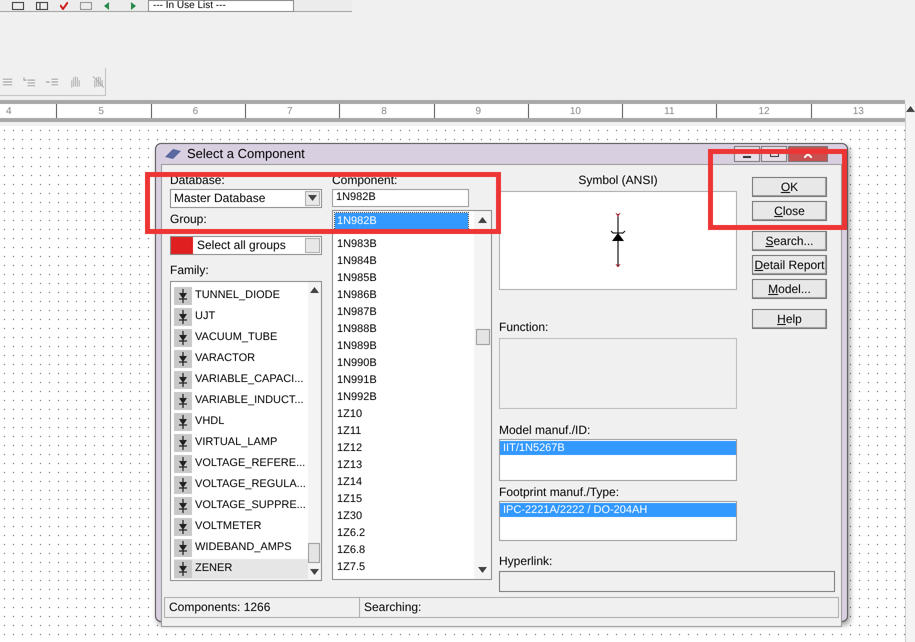 The image size is (915, 642). Describe the element at coordinates (42, 6) in the screenshot. I see `table-icon` at that location.